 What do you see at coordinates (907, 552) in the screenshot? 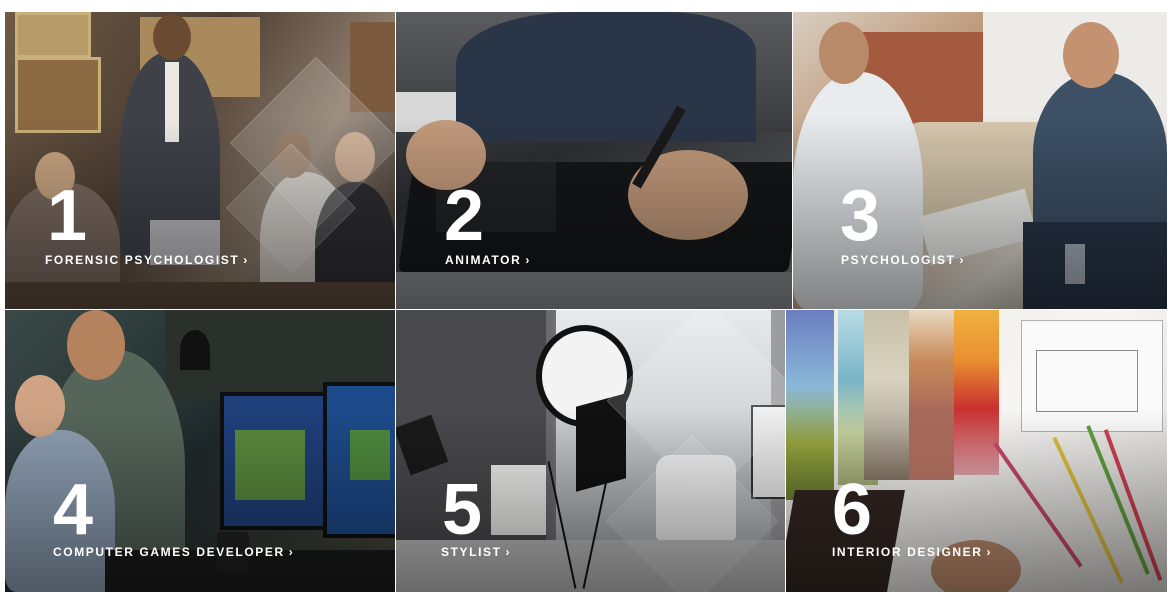
I see `tile-label: INTERIOR DESIGNER` at bounding box center [907, 552].